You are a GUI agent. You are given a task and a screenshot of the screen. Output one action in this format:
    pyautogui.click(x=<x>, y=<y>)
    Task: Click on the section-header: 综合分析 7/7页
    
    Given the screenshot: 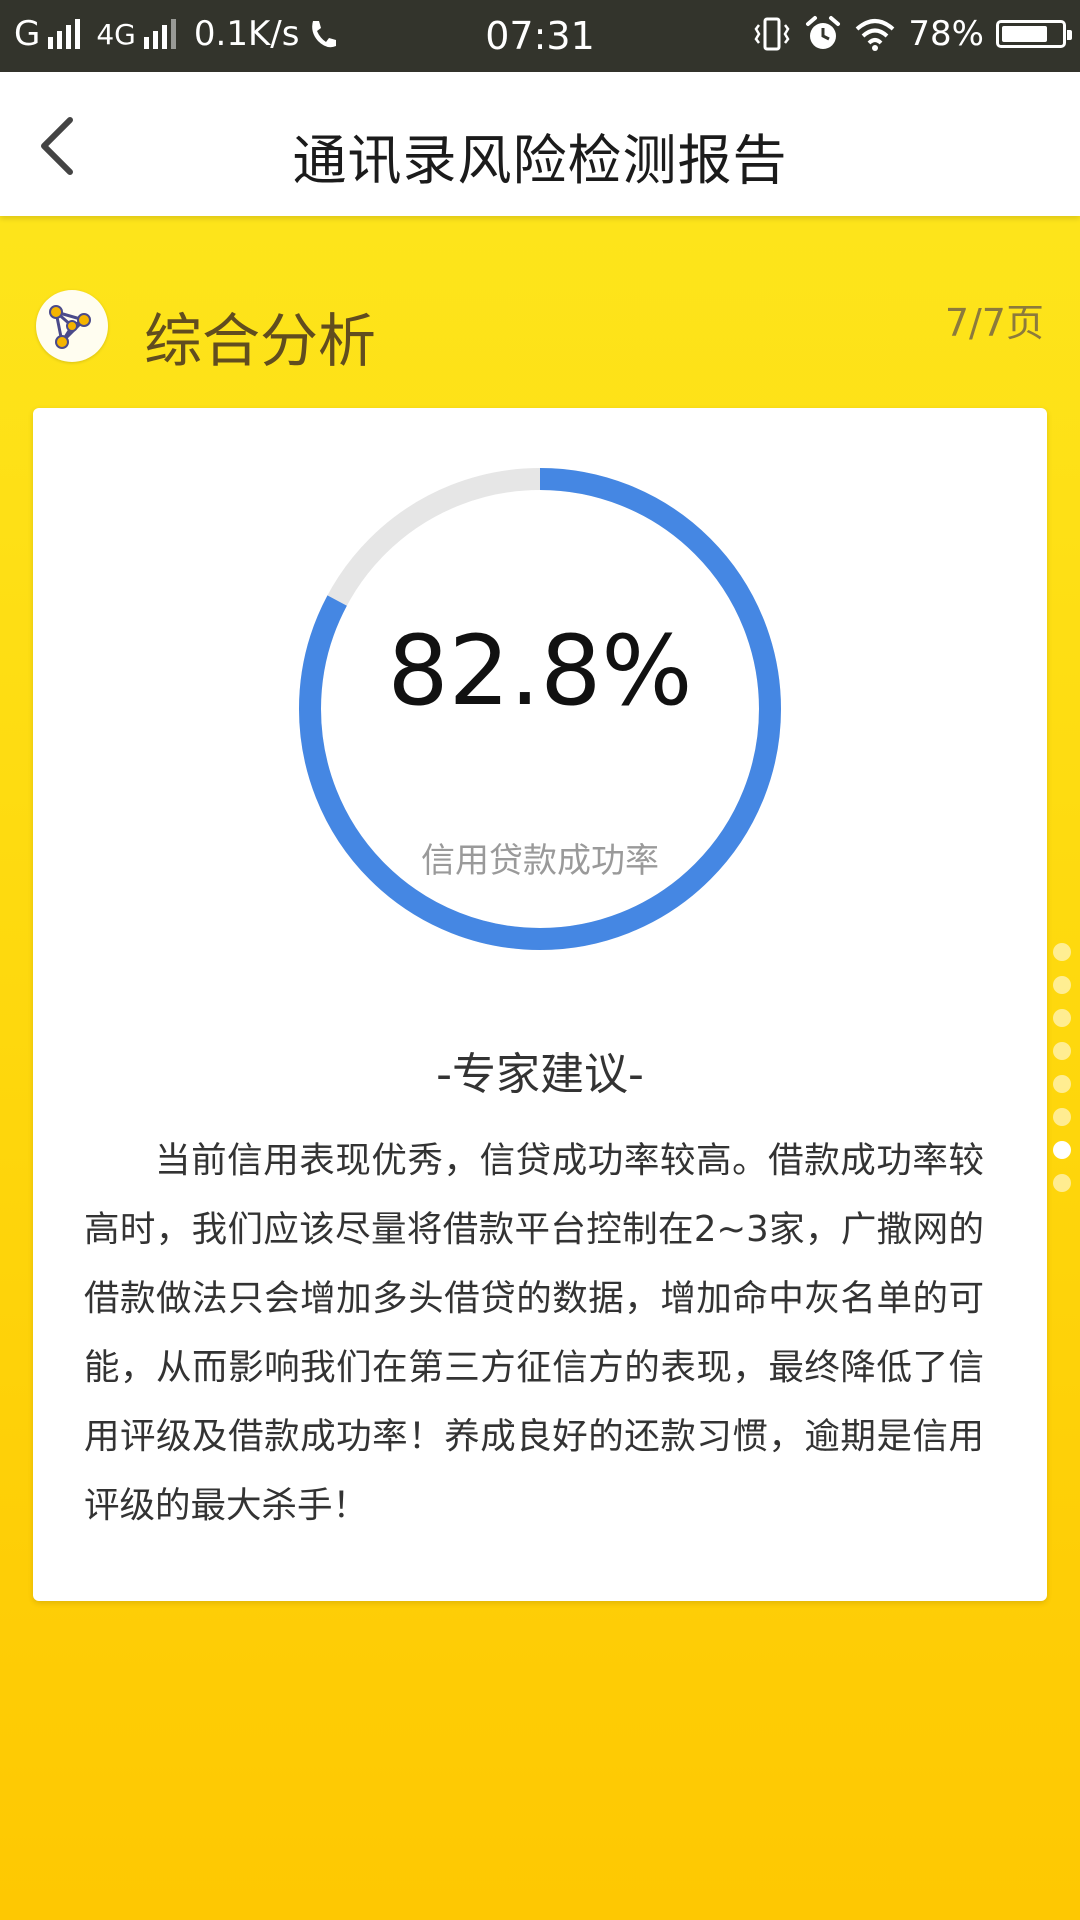 What is the action you would take?
    pyautogui.click(x=540, y=331)
    